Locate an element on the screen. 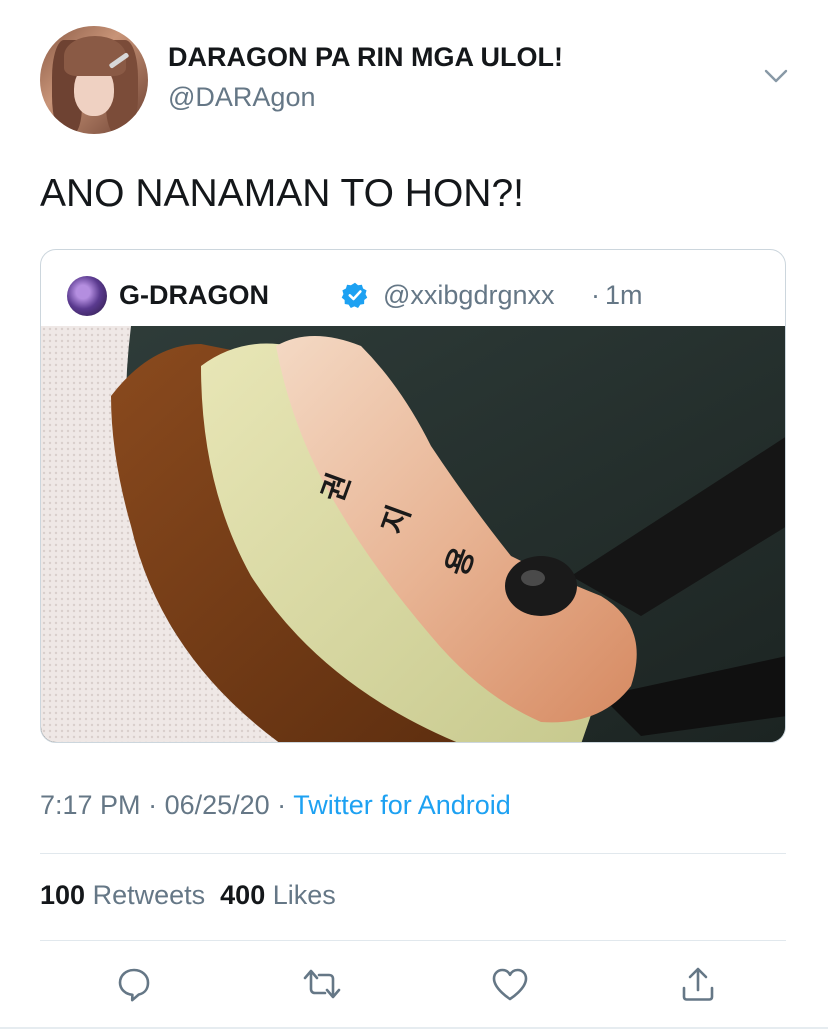 The image size is (828, 1029). quoted-author-avatar is located at coordinates (87, 296).